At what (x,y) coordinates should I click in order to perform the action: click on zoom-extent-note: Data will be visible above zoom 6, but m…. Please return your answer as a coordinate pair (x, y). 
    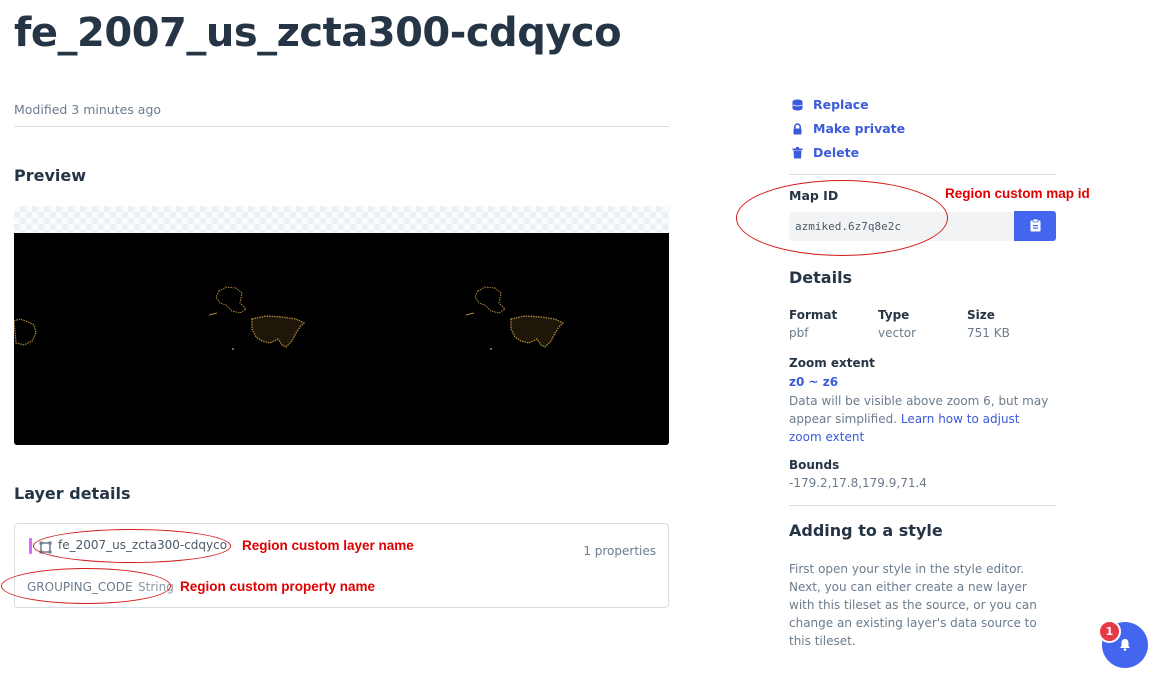
    Looking at the image, I should click on (920, 419).